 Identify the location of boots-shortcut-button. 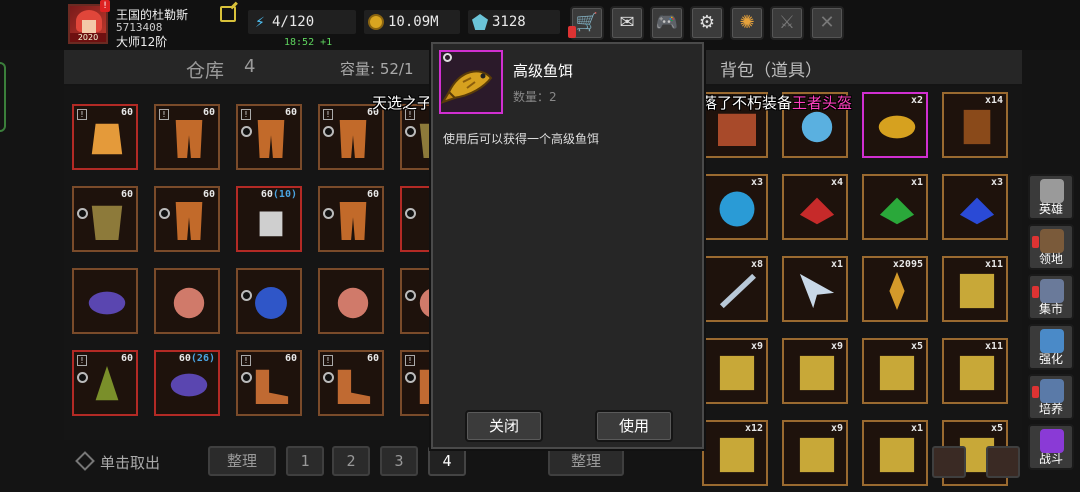
(1003, 462).